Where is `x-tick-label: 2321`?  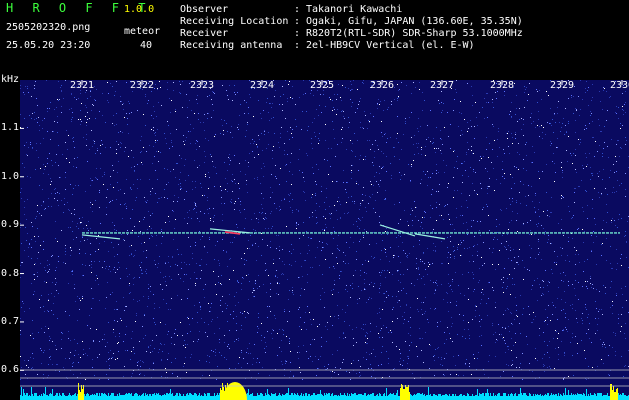 x-tick-label: 2321 is located at coordinates (82, 85).